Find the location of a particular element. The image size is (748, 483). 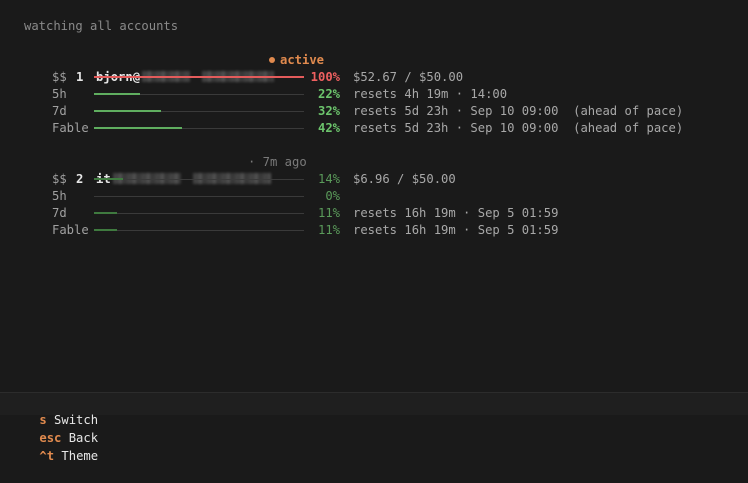

metric-info: $52.67 / $50.00 is located at coordinates (408, 77).